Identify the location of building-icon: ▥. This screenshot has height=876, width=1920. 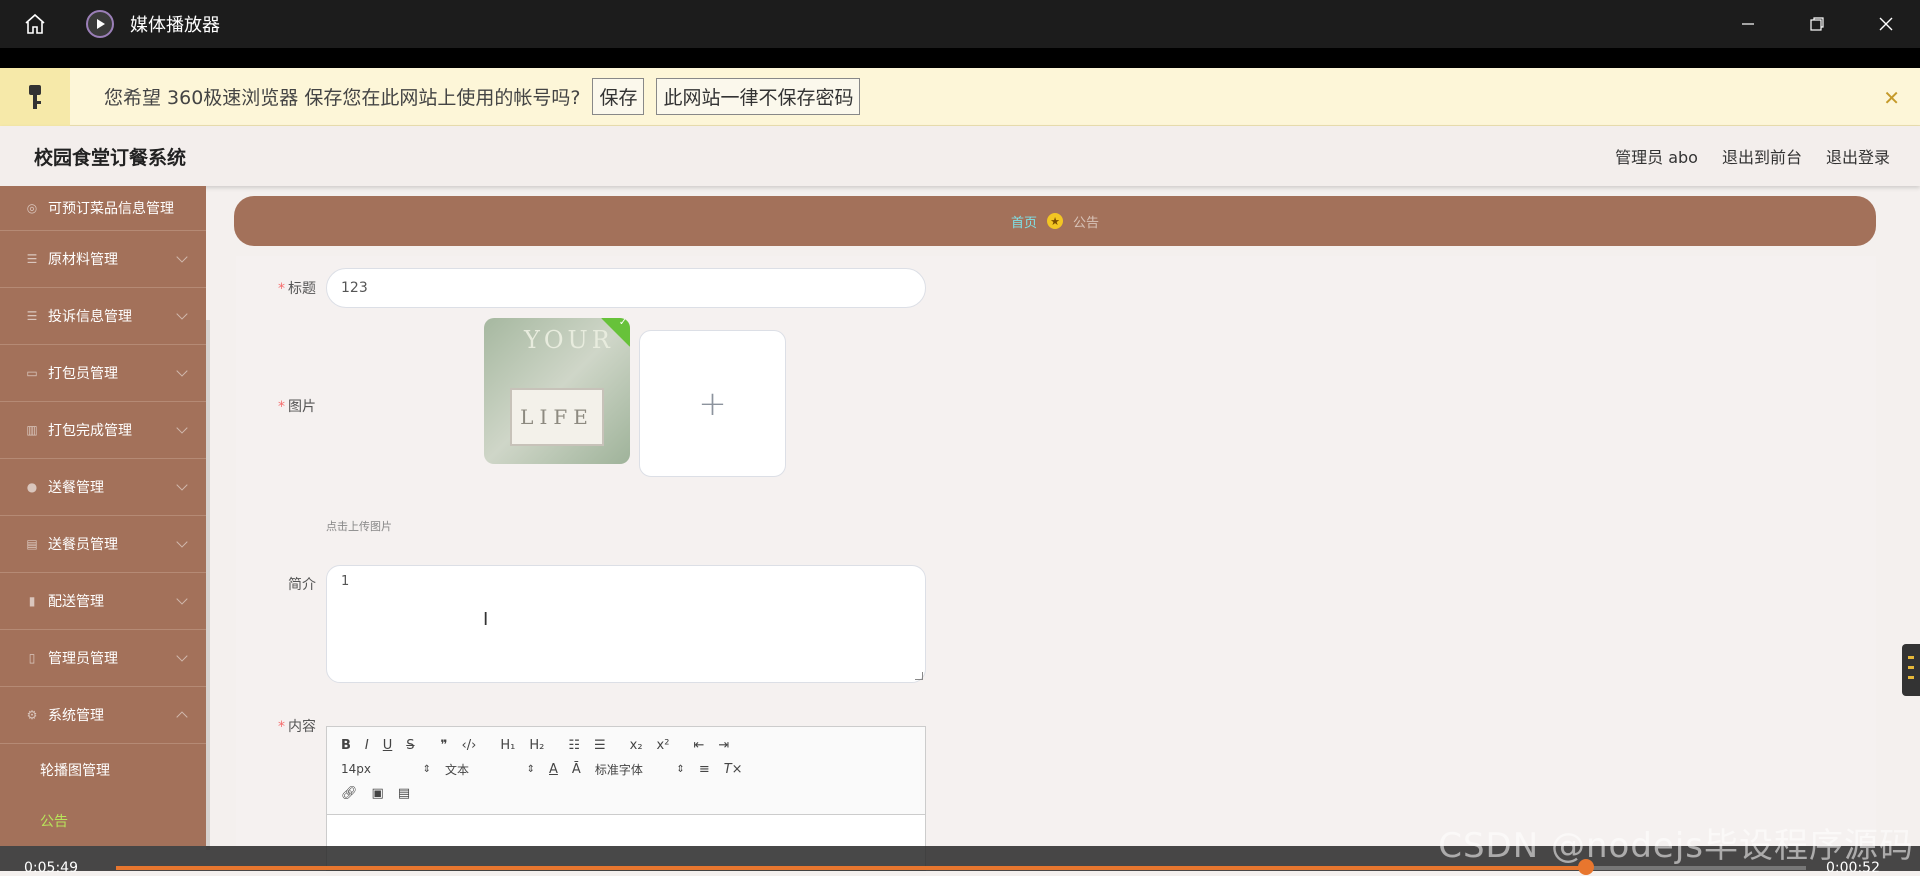
(32, 430).